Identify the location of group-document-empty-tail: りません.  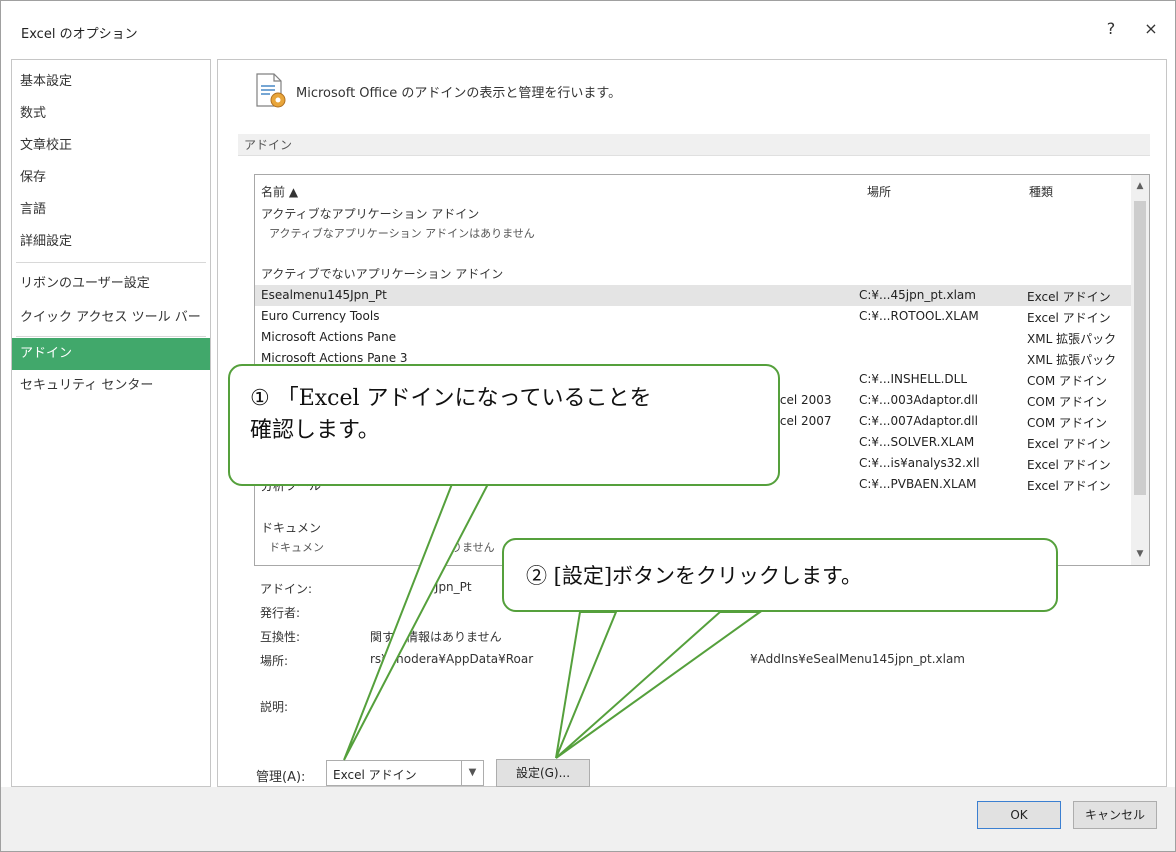
(473, 547).